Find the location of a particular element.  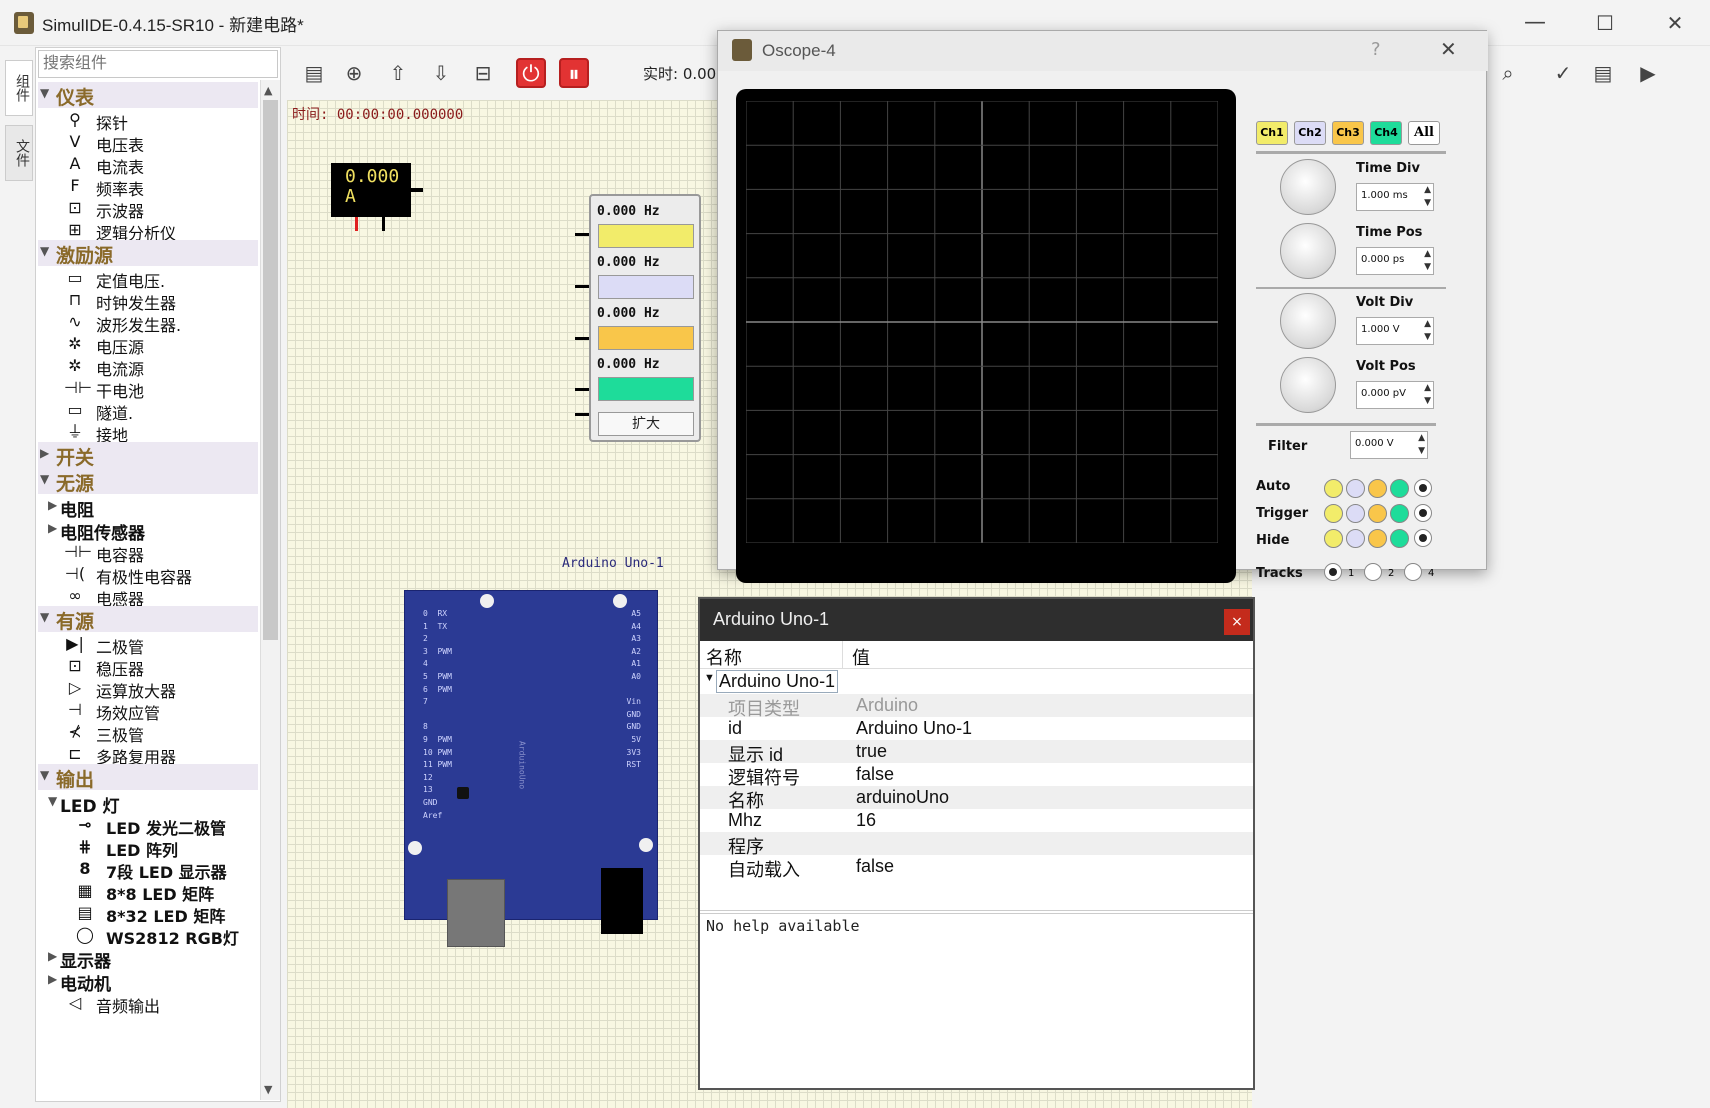

property-row: 显示 id true is located at coordinates (976, 752).